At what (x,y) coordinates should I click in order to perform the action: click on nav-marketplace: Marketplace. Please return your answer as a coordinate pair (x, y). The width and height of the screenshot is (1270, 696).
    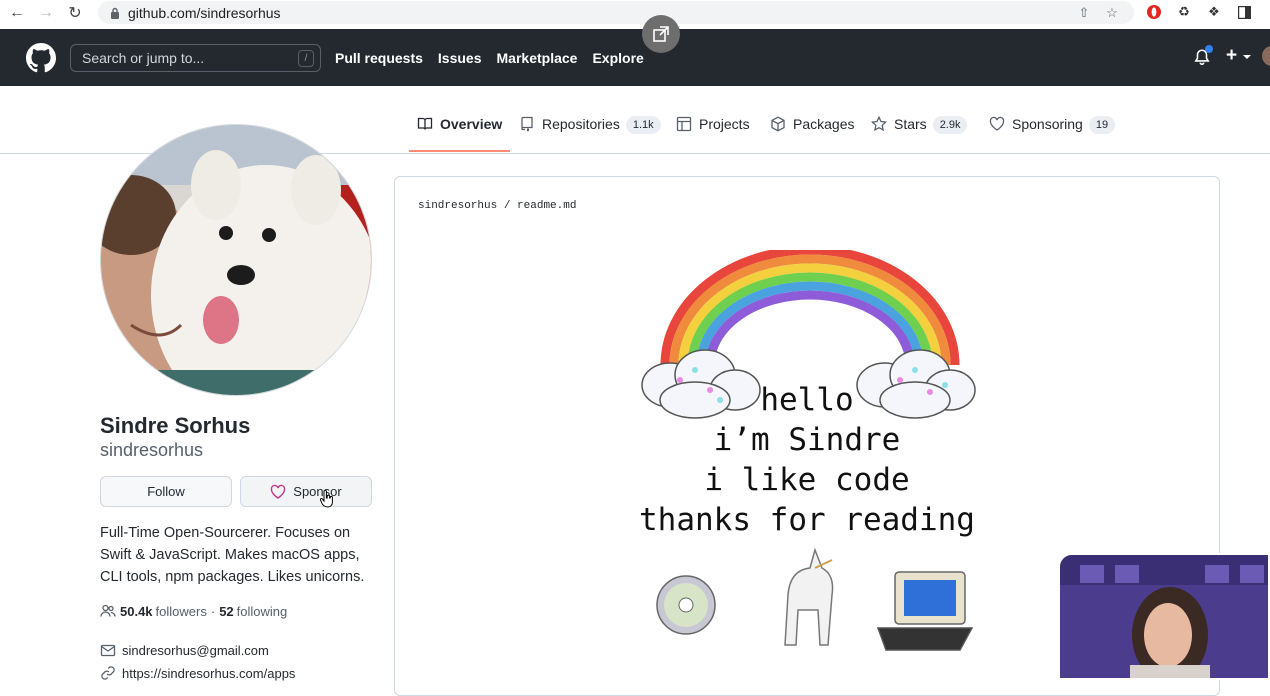
    Looking at the image, I should click on (537, 58).